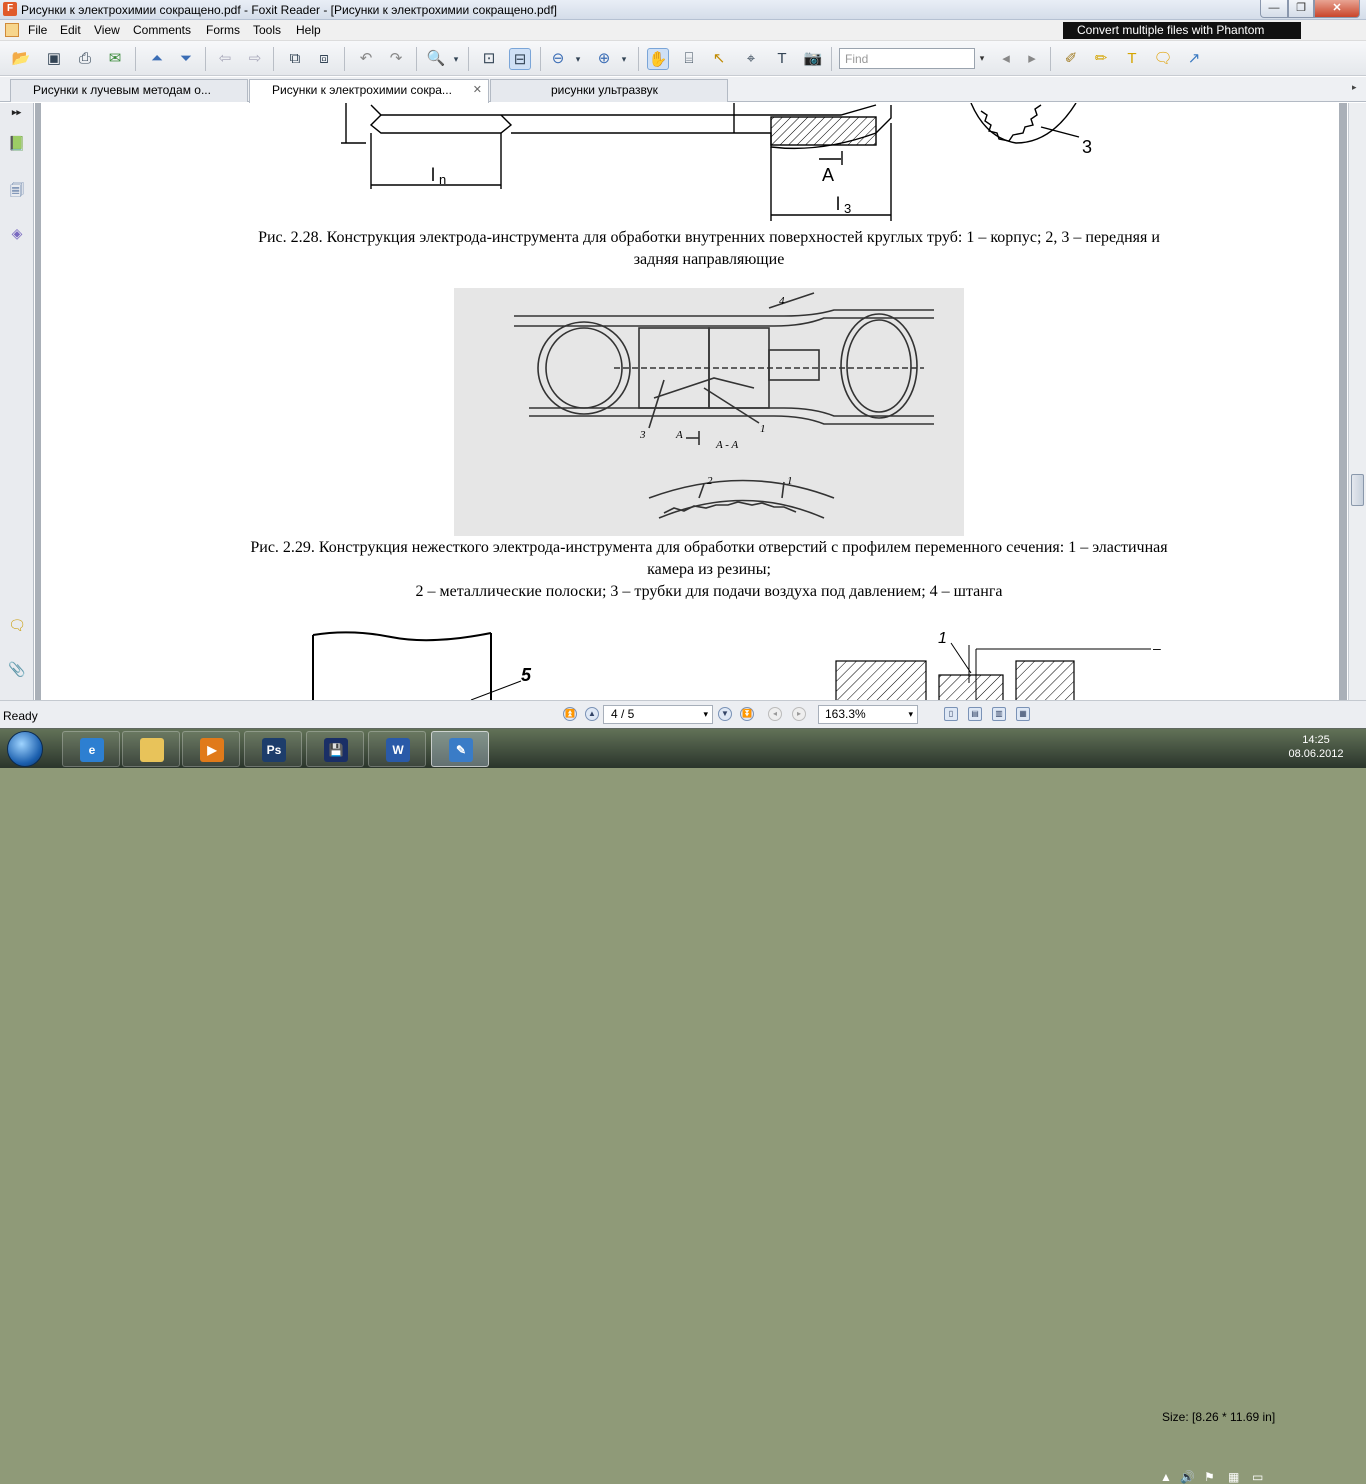 The width and height of the screenshot is (1366, 1484). What do you see at coordinates (1274, 9) in the screenshot?
I see `minimize-button: —` at bounding box center [1274, 9].